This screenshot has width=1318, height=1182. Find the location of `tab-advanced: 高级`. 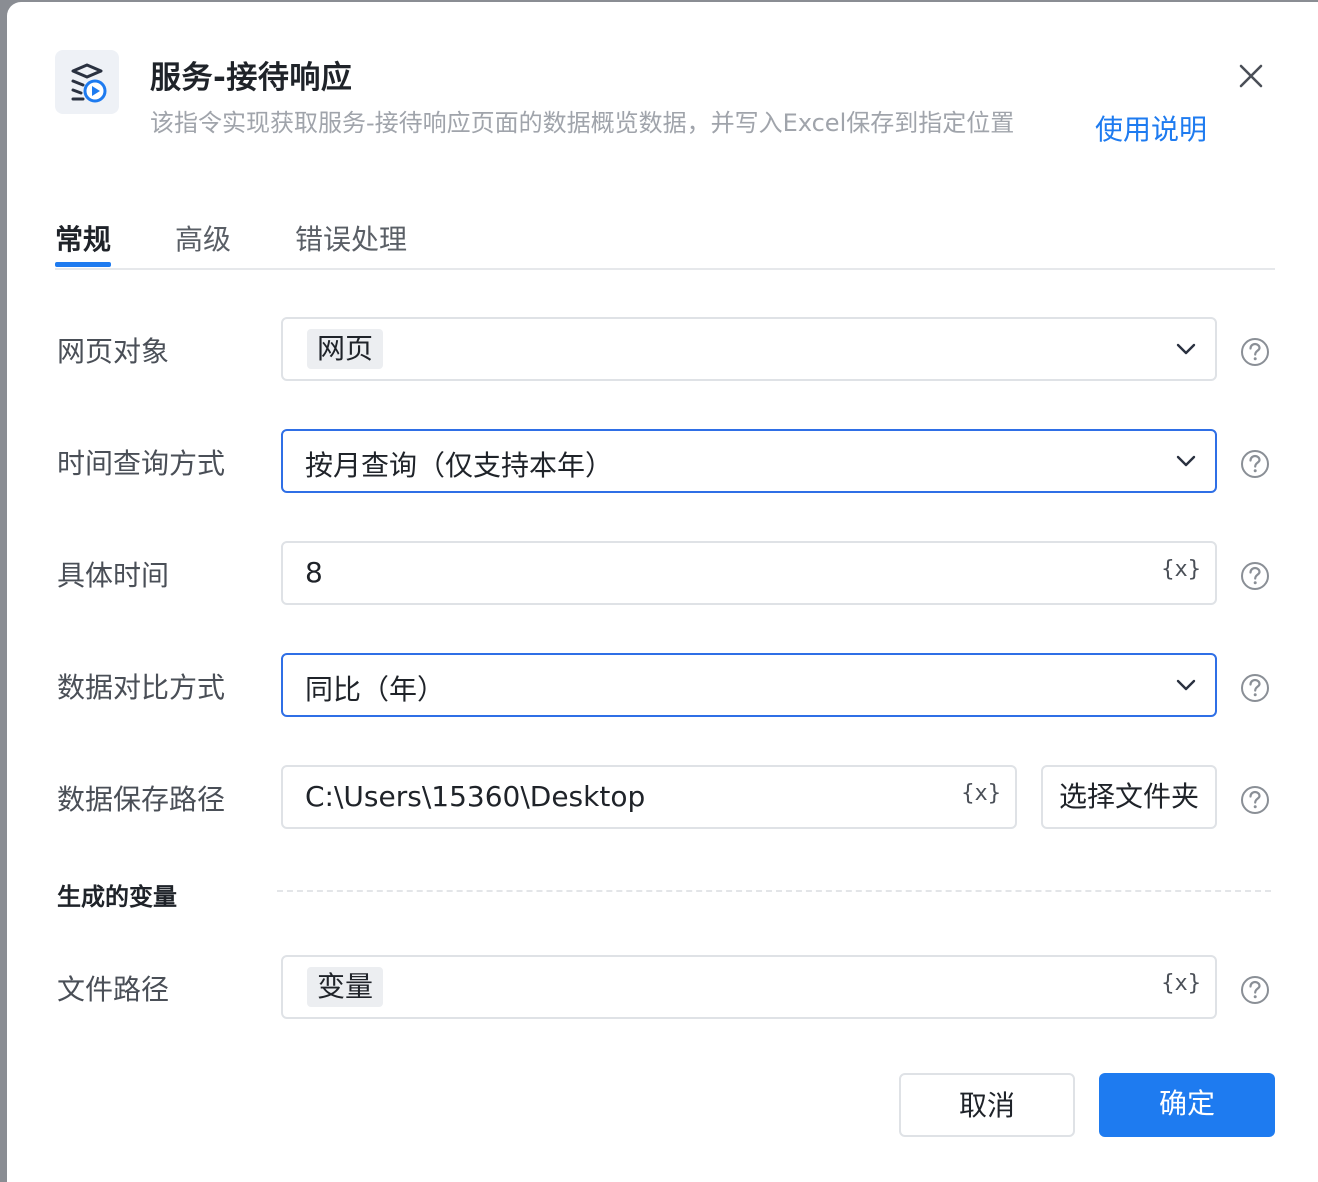

tab-advanced: 高级 is located at coordinates (203, 238).